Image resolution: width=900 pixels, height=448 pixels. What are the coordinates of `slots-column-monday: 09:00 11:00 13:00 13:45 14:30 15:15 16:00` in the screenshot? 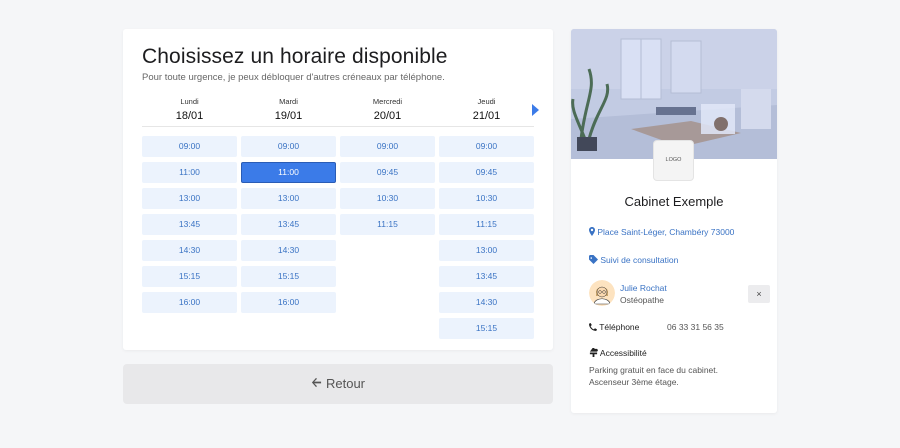 It's located at (189, 227).